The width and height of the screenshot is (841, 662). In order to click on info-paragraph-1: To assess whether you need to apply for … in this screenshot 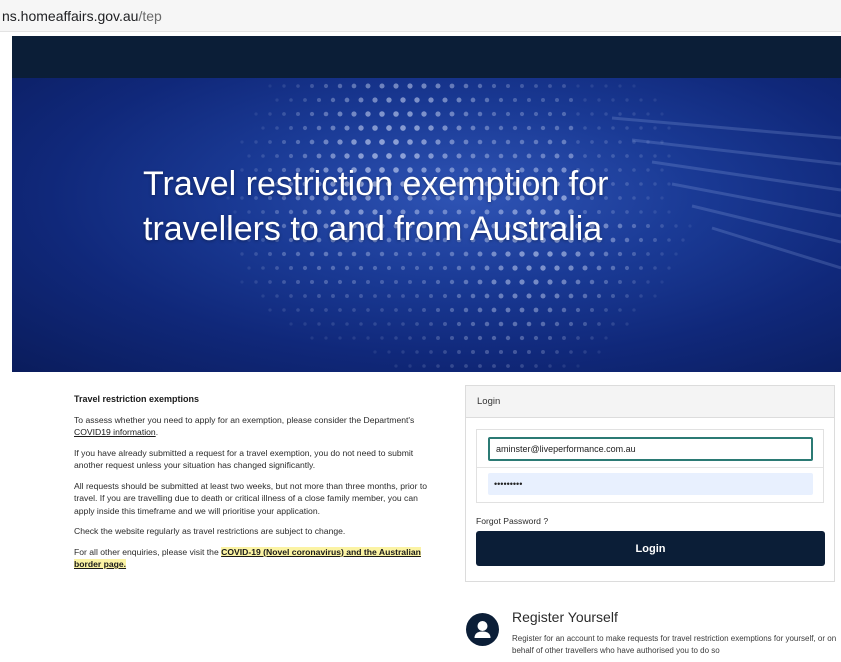, I will do `click(254, 426)`.